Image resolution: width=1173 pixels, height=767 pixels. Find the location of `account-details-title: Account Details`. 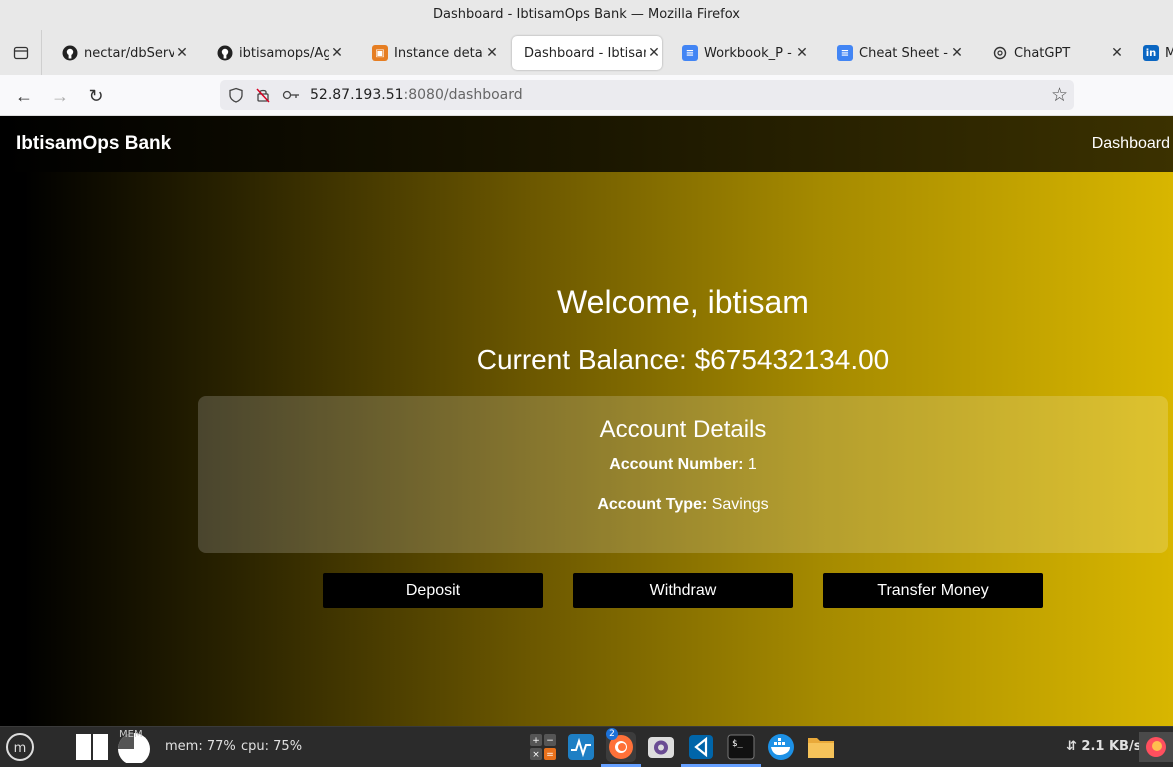

account-details-title: Account Details is located at coordinates (683, 429).